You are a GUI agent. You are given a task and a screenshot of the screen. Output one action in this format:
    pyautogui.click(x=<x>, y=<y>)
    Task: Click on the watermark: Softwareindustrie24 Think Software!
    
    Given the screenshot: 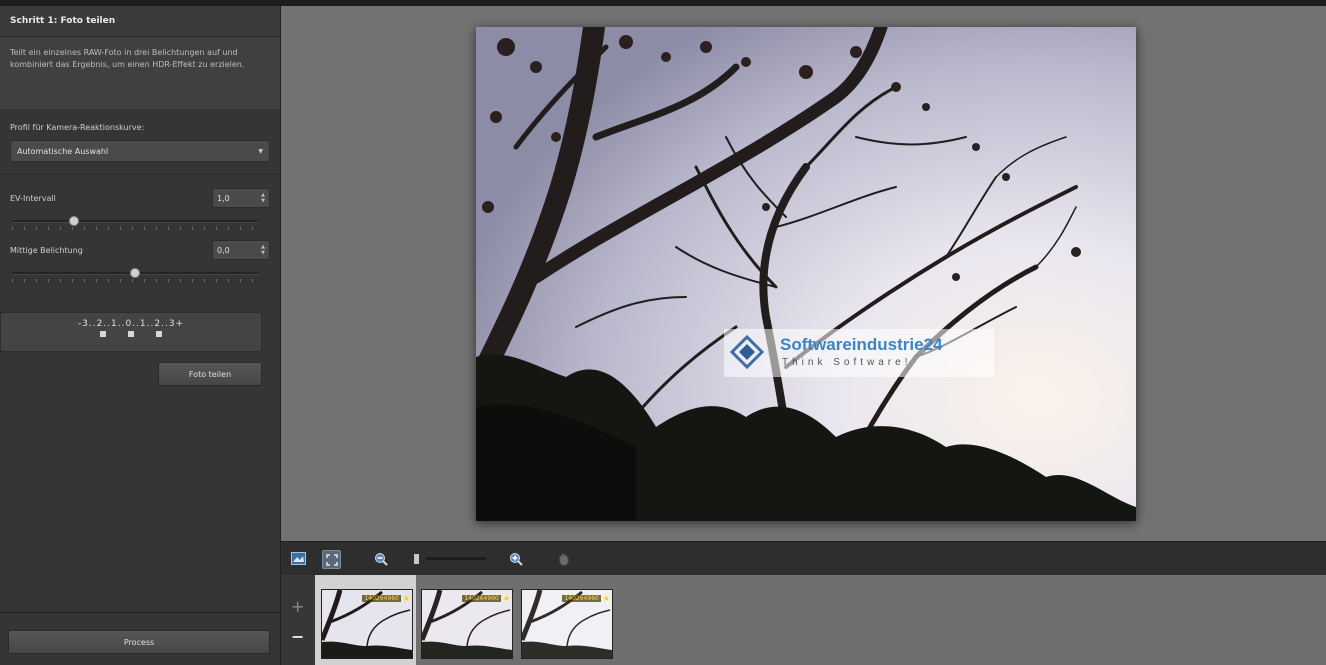 What is the action you would take?
    pyautogui.click(x=859, y=353)
    